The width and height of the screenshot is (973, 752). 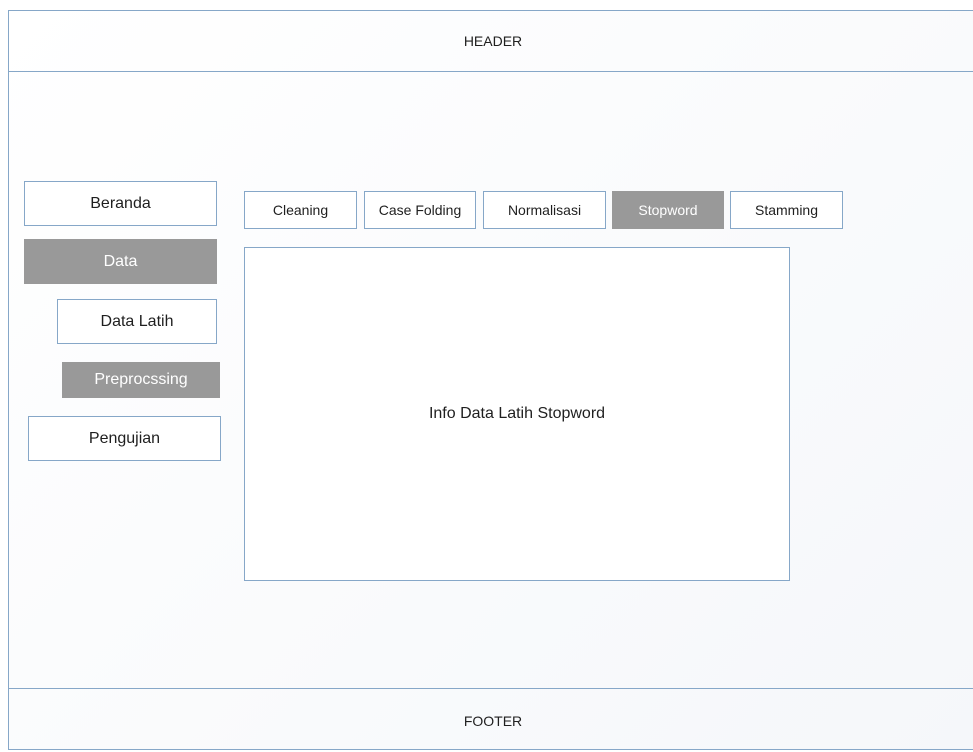 I want to click on sidebar-item-beranda: Beranda, so click(x=120, y=203).